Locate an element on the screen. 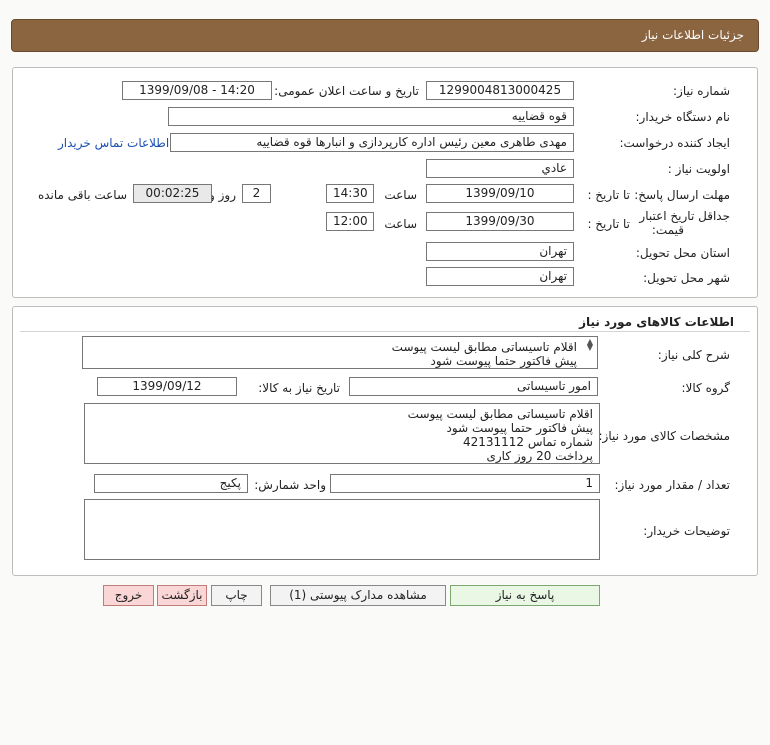 The width and height of the screenshot is (770, 745). goods-group-field: امور تاسیساتی is located at coordinates (473, 386).